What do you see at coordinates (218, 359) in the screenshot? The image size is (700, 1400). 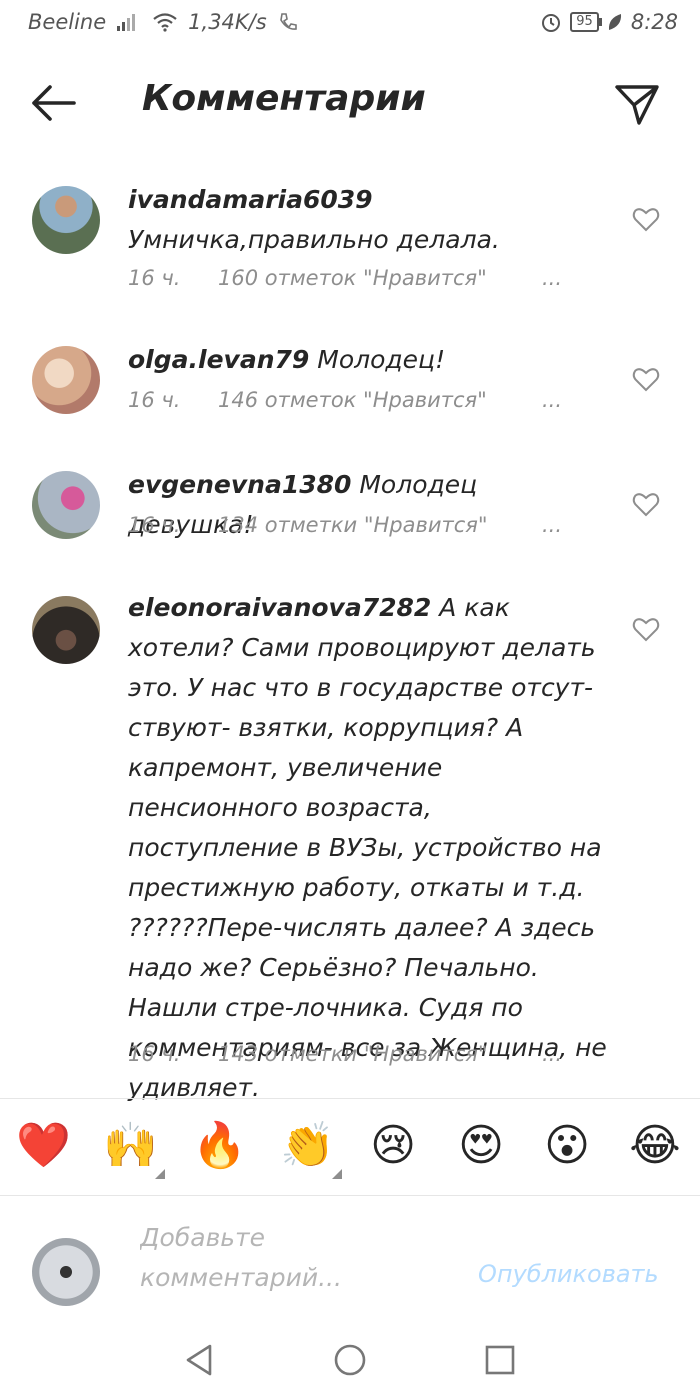 I see `comment-username: olga.levan79` at bounding box center [218, 359].